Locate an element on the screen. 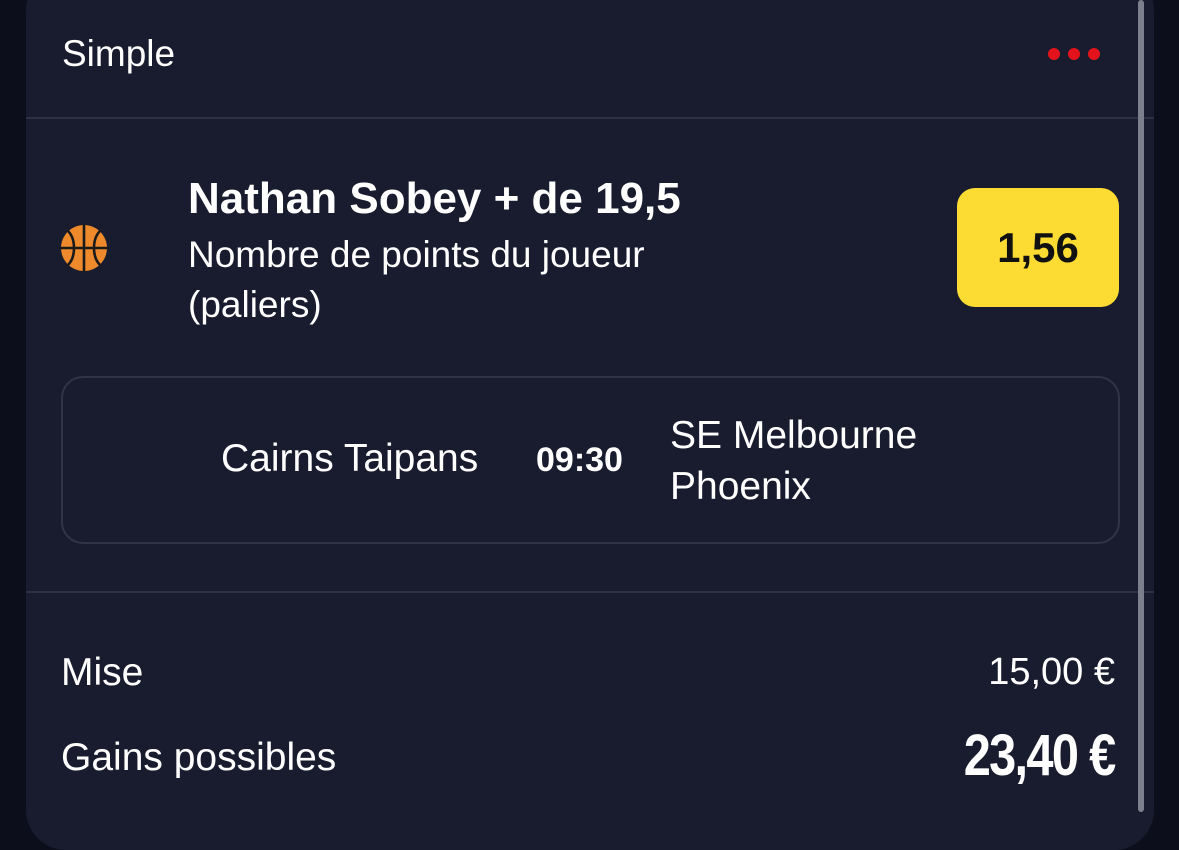  potential-gains-label: Gains possibles is located at coordinates (199, 757).